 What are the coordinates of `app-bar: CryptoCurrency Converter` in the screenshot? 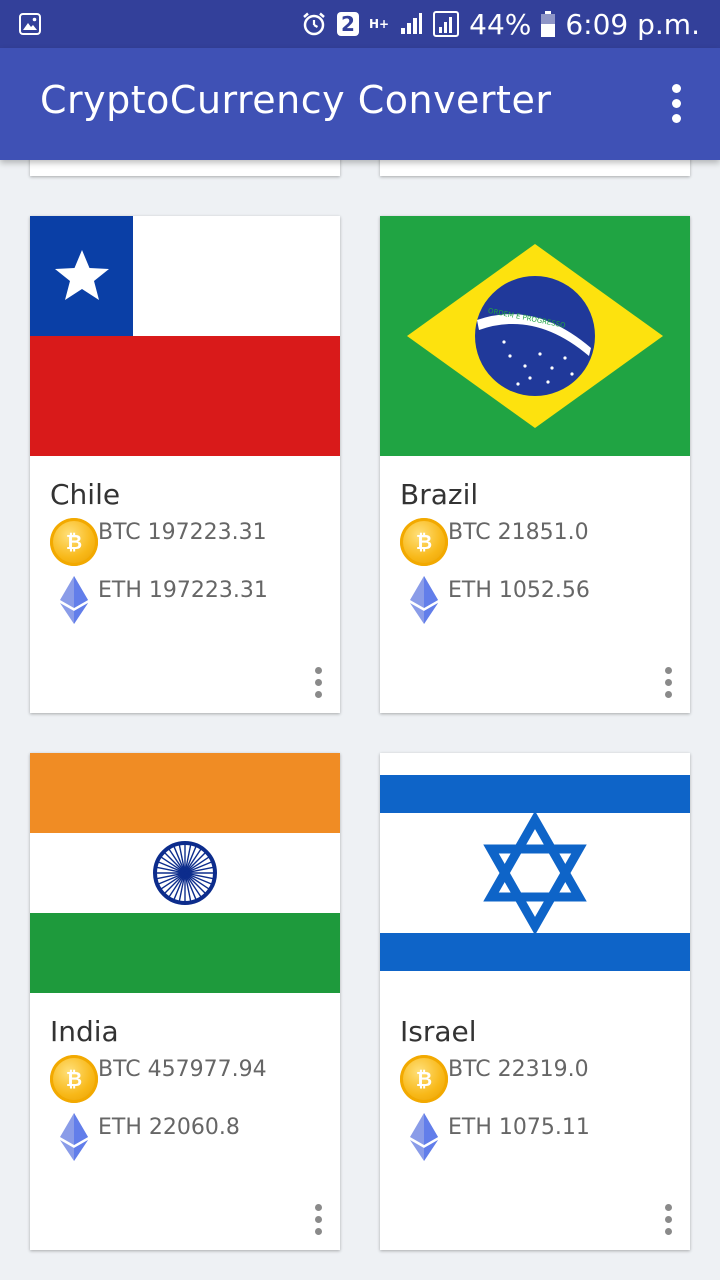 It's located at (360, 104).